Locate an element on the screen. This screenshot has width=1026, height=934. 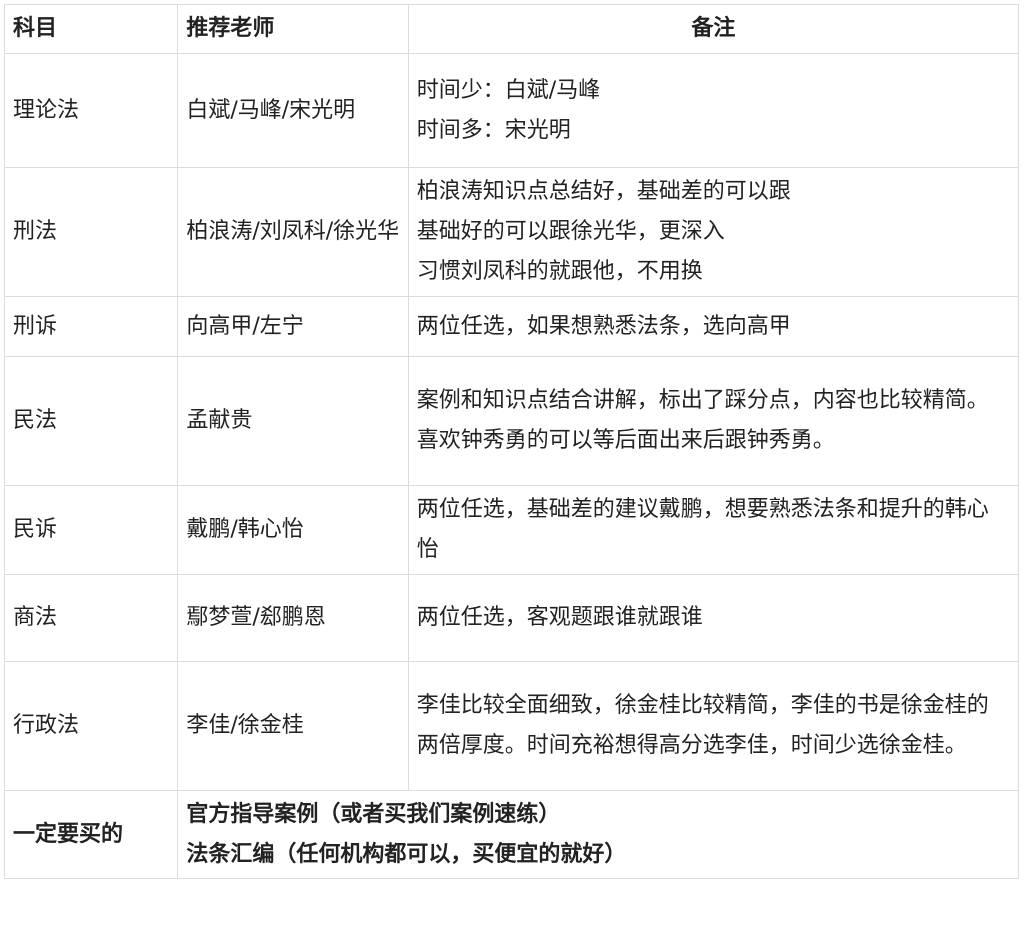
table-row: 理论法 白斌/马峰/宋光明 时间少：白斌/马峰 时间多：宋光明 is located at coordinates (511, 110).